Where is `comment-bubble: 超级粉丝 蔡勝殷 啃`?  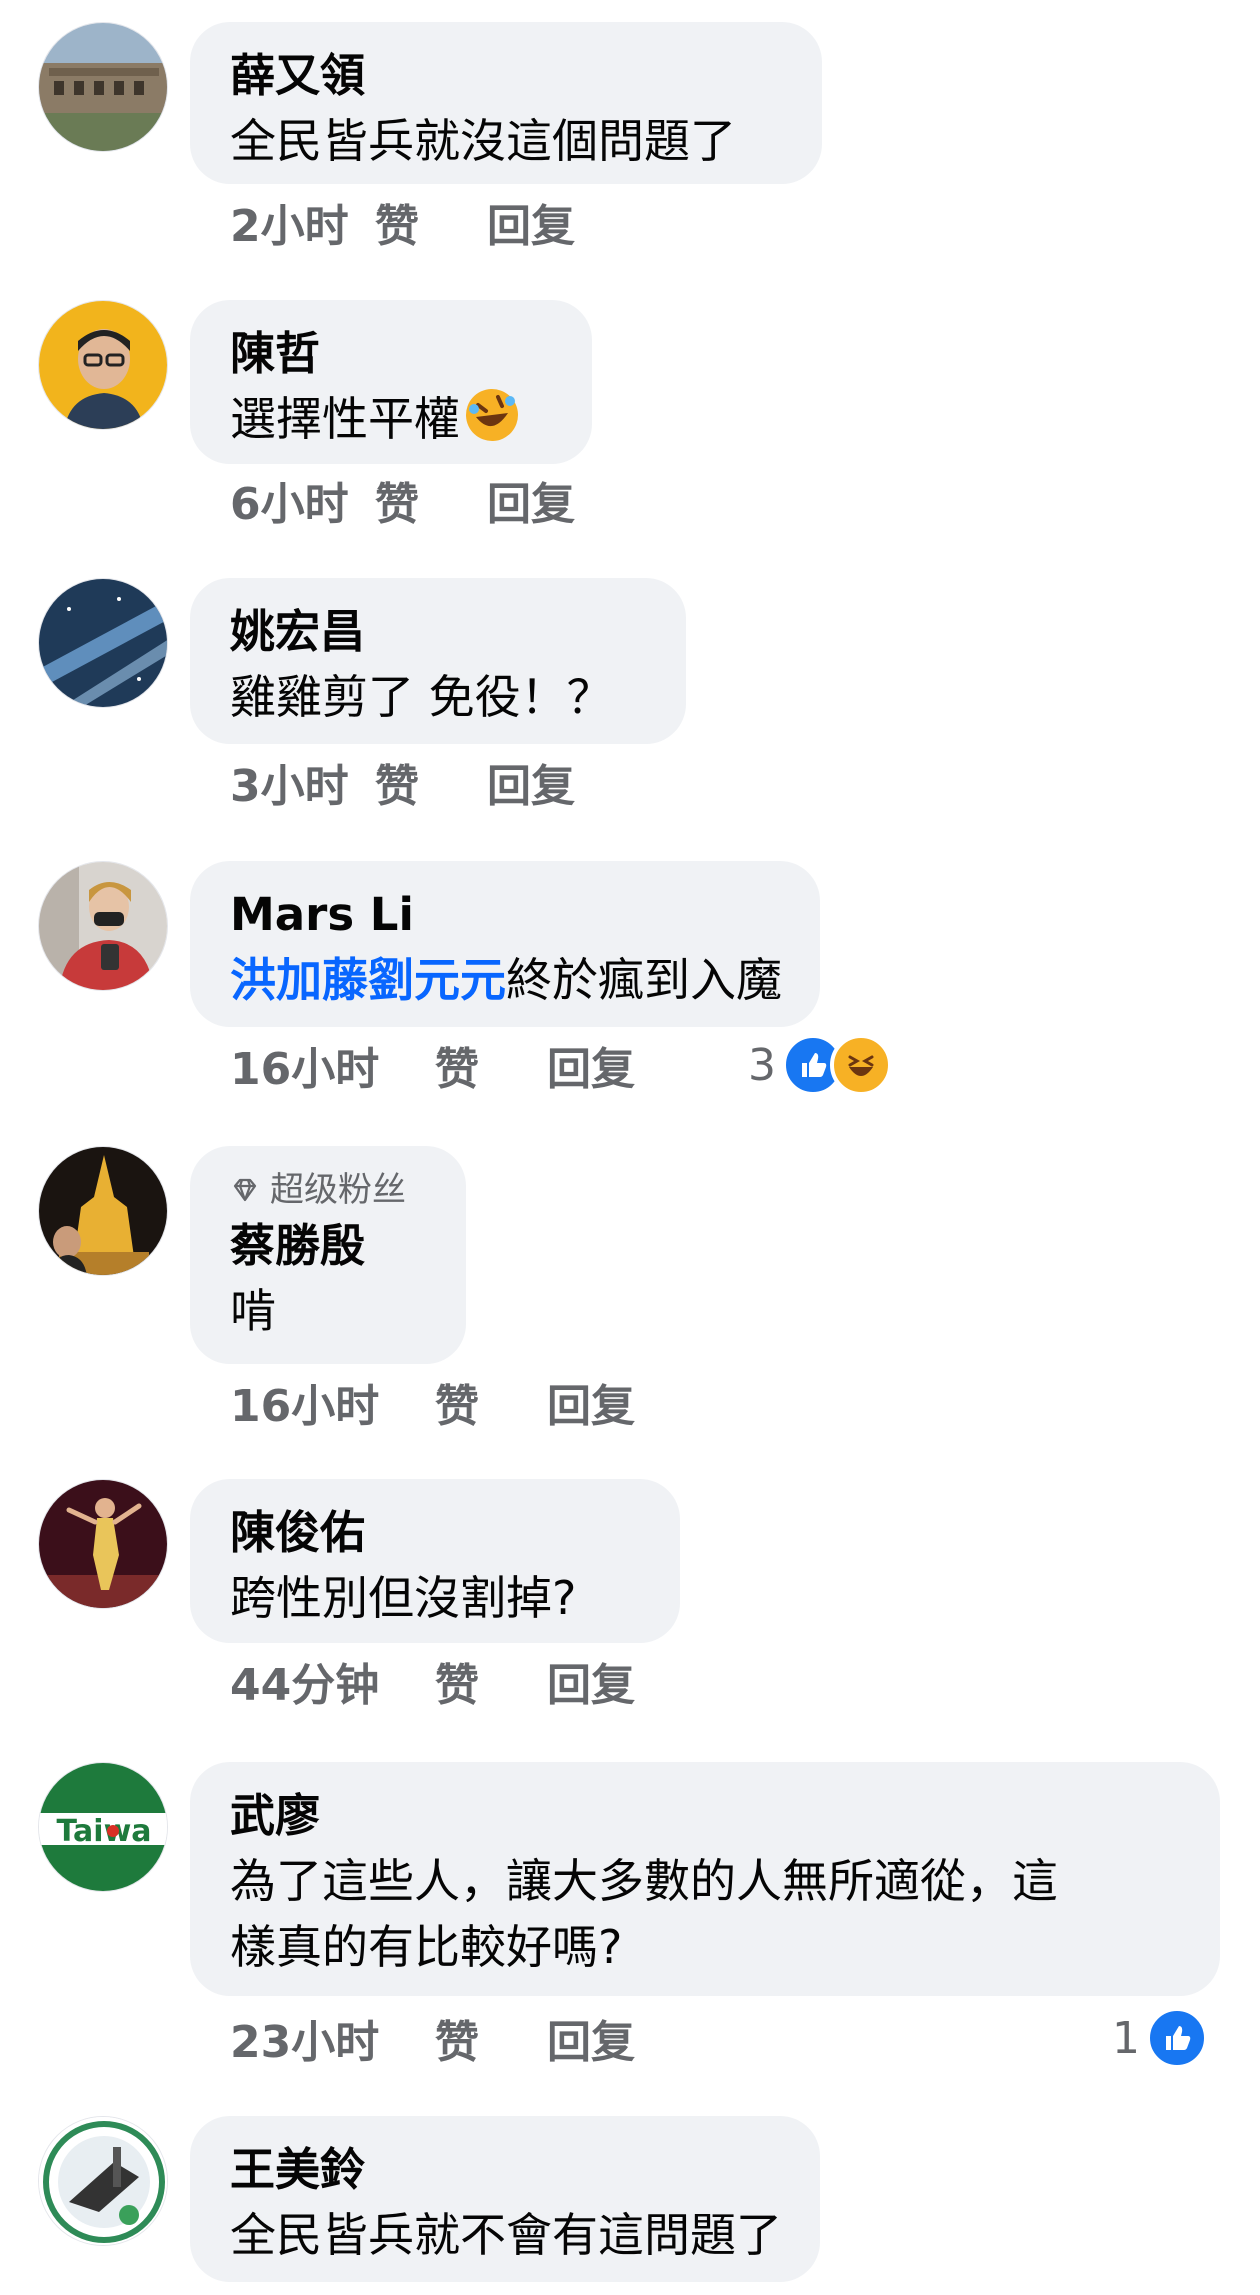
comment-bubble: 超级粉丝 蔡勝殷 啃 is located at coordinates (328, 1255).